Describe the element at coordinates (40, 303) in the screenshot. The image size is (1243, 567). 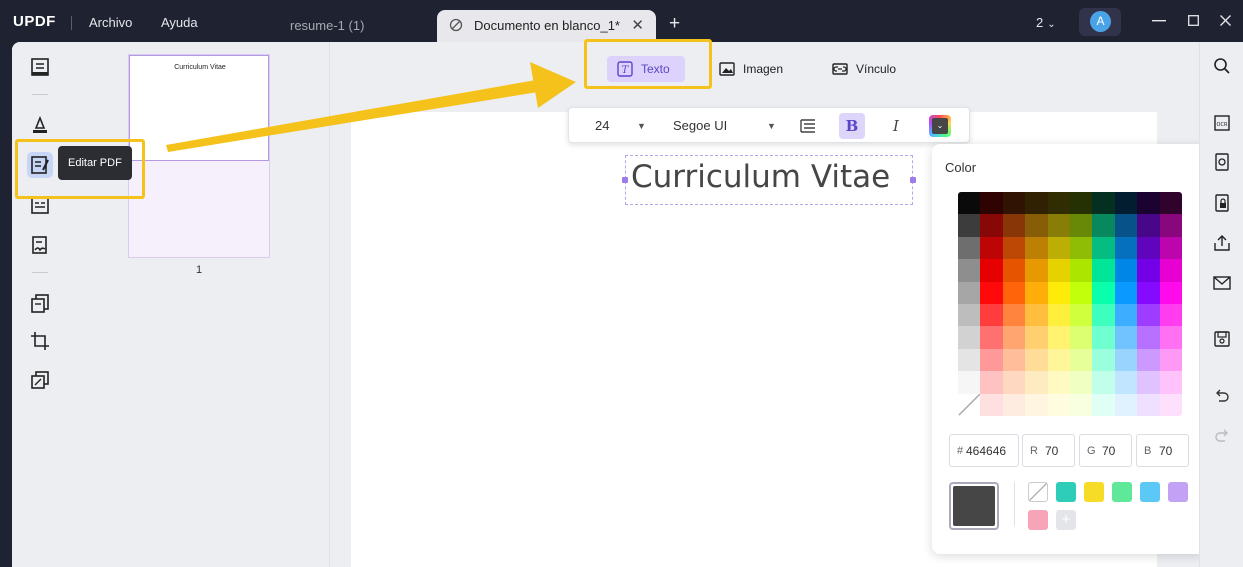
I see `organize-pages-icon` at that location.